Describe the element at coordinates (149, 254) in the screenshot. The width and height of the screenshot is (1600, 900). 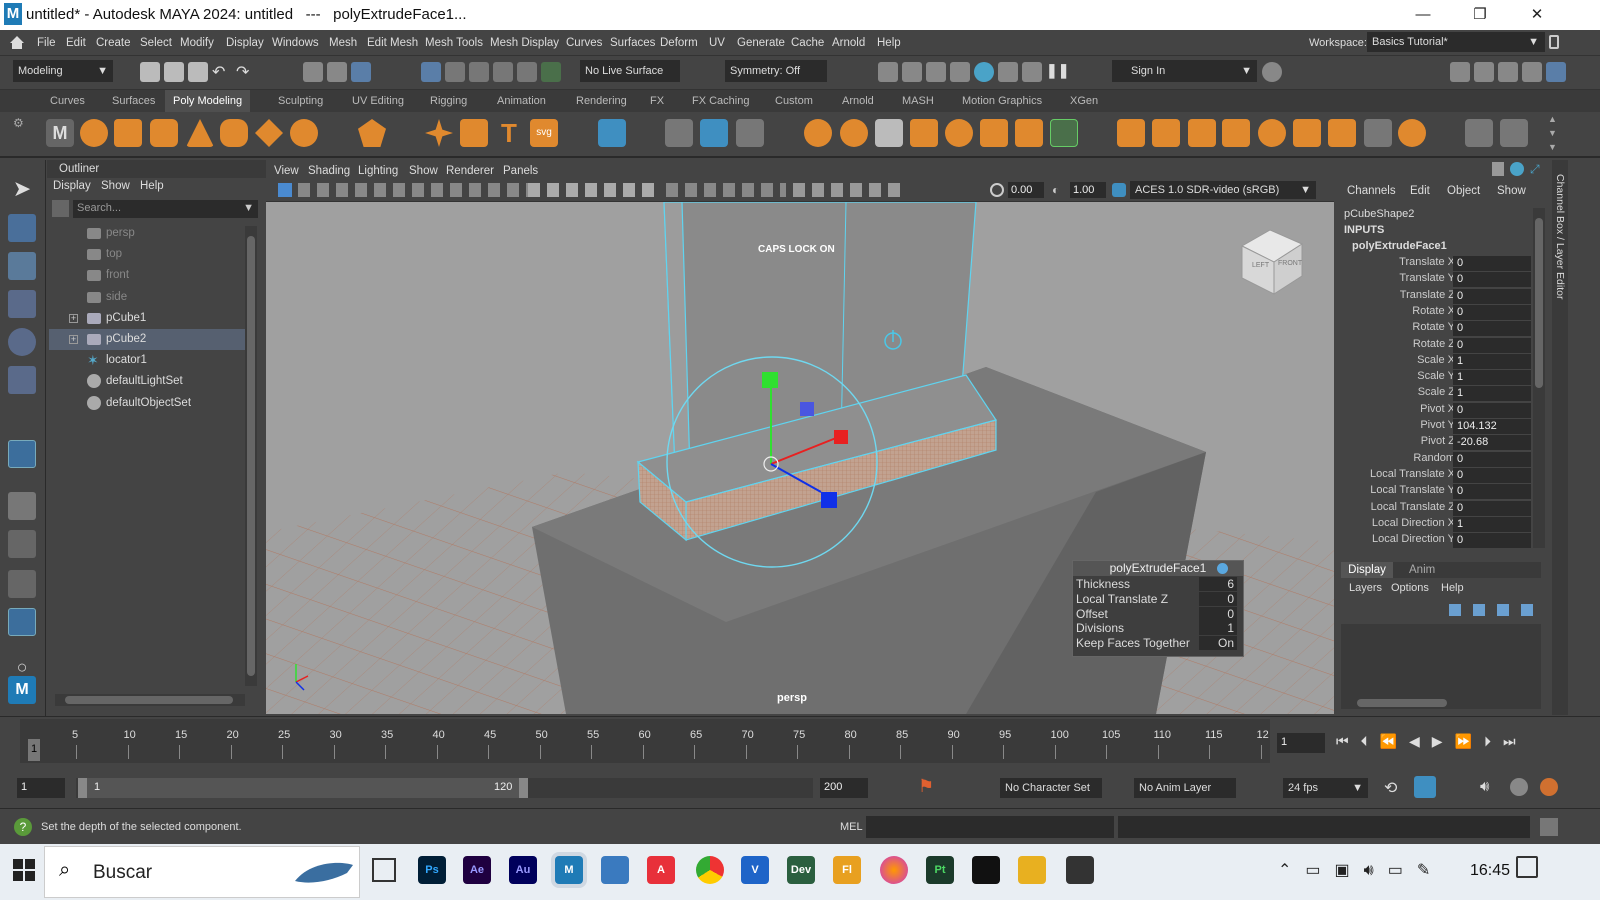
I see `outliner-item-top: top` at that location.